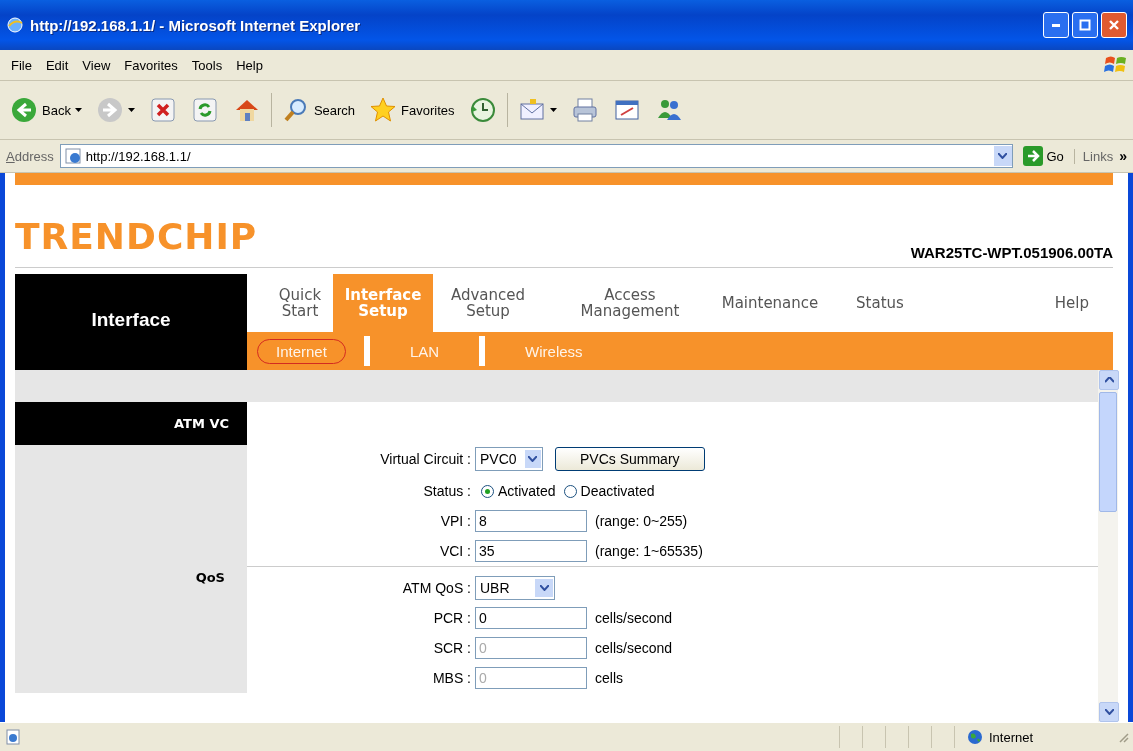 The height and width of the screenshot is (751, 1133). Describe the element at coordinates (318, 110) in the screenshot. I see `search-button: Search` at that location.